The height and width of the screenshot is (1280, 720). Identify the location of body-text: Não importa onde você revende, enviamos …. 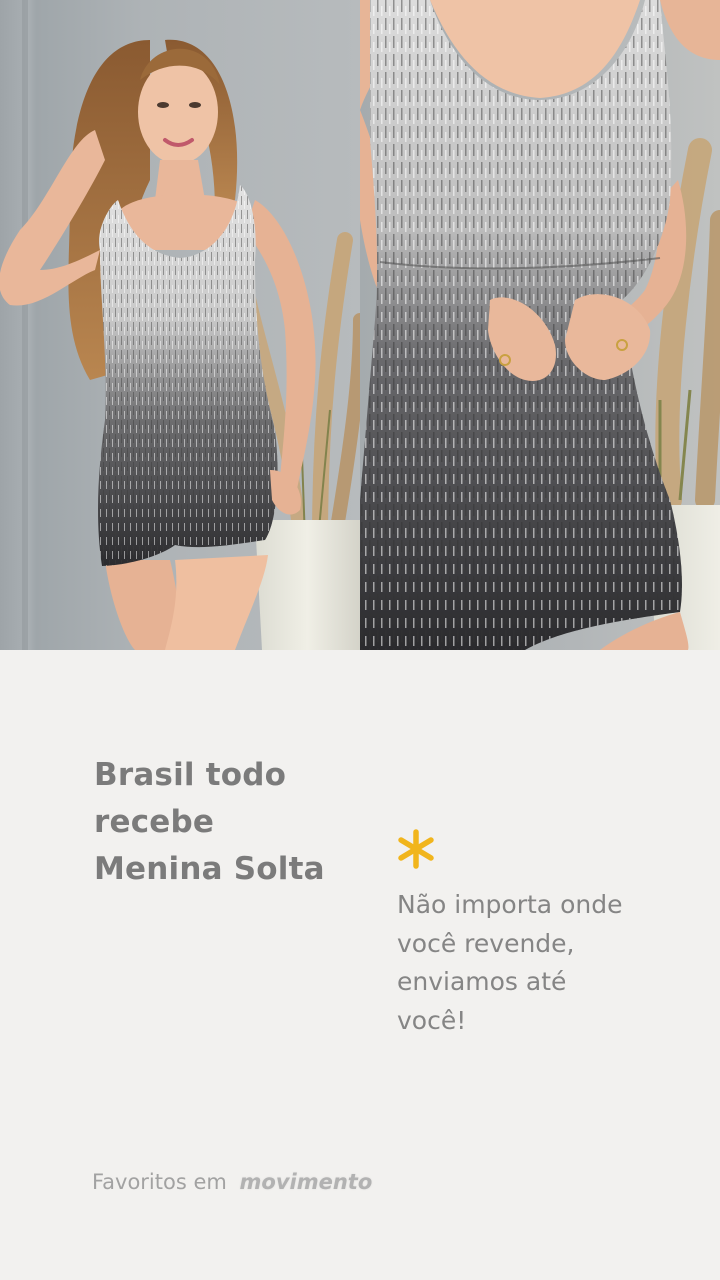
(537, 963).